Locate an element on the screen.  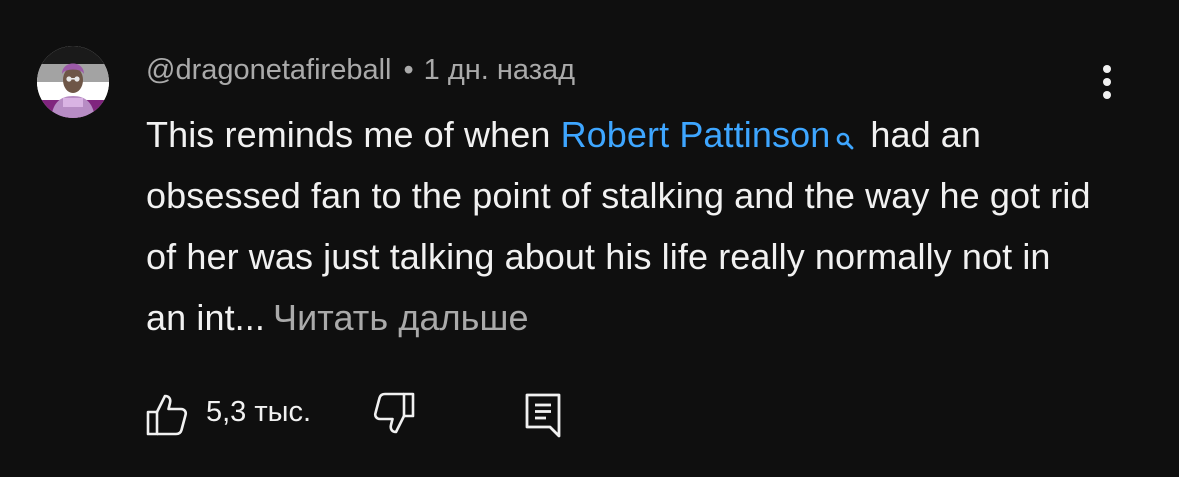
search-icon is located at coordinates (845, 130).